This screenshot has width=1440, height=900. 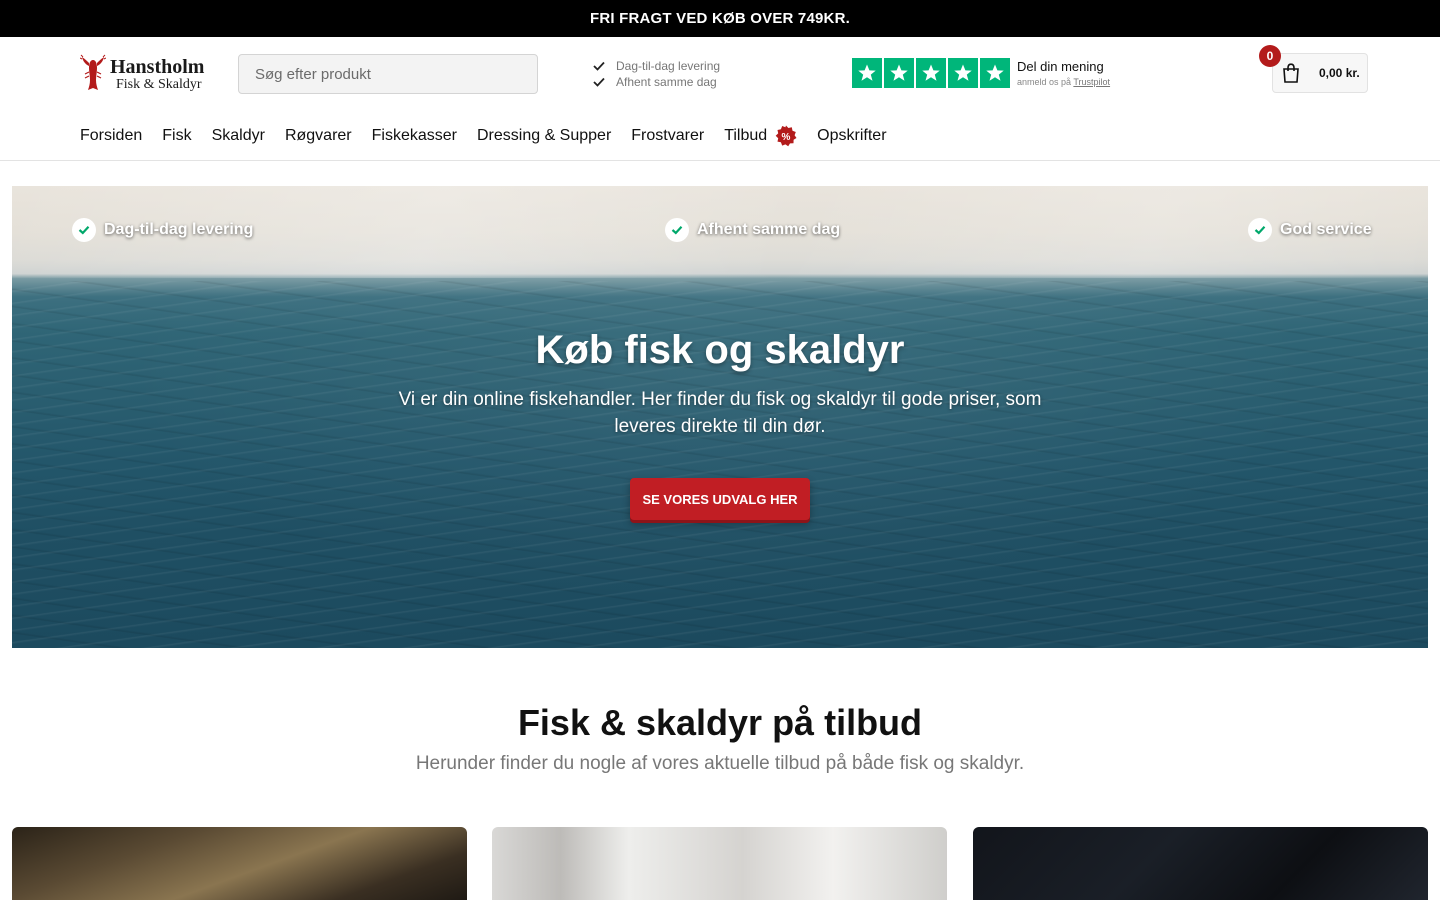 I want to click on hero-usp-item: God service, so click(x=1310, y=230).